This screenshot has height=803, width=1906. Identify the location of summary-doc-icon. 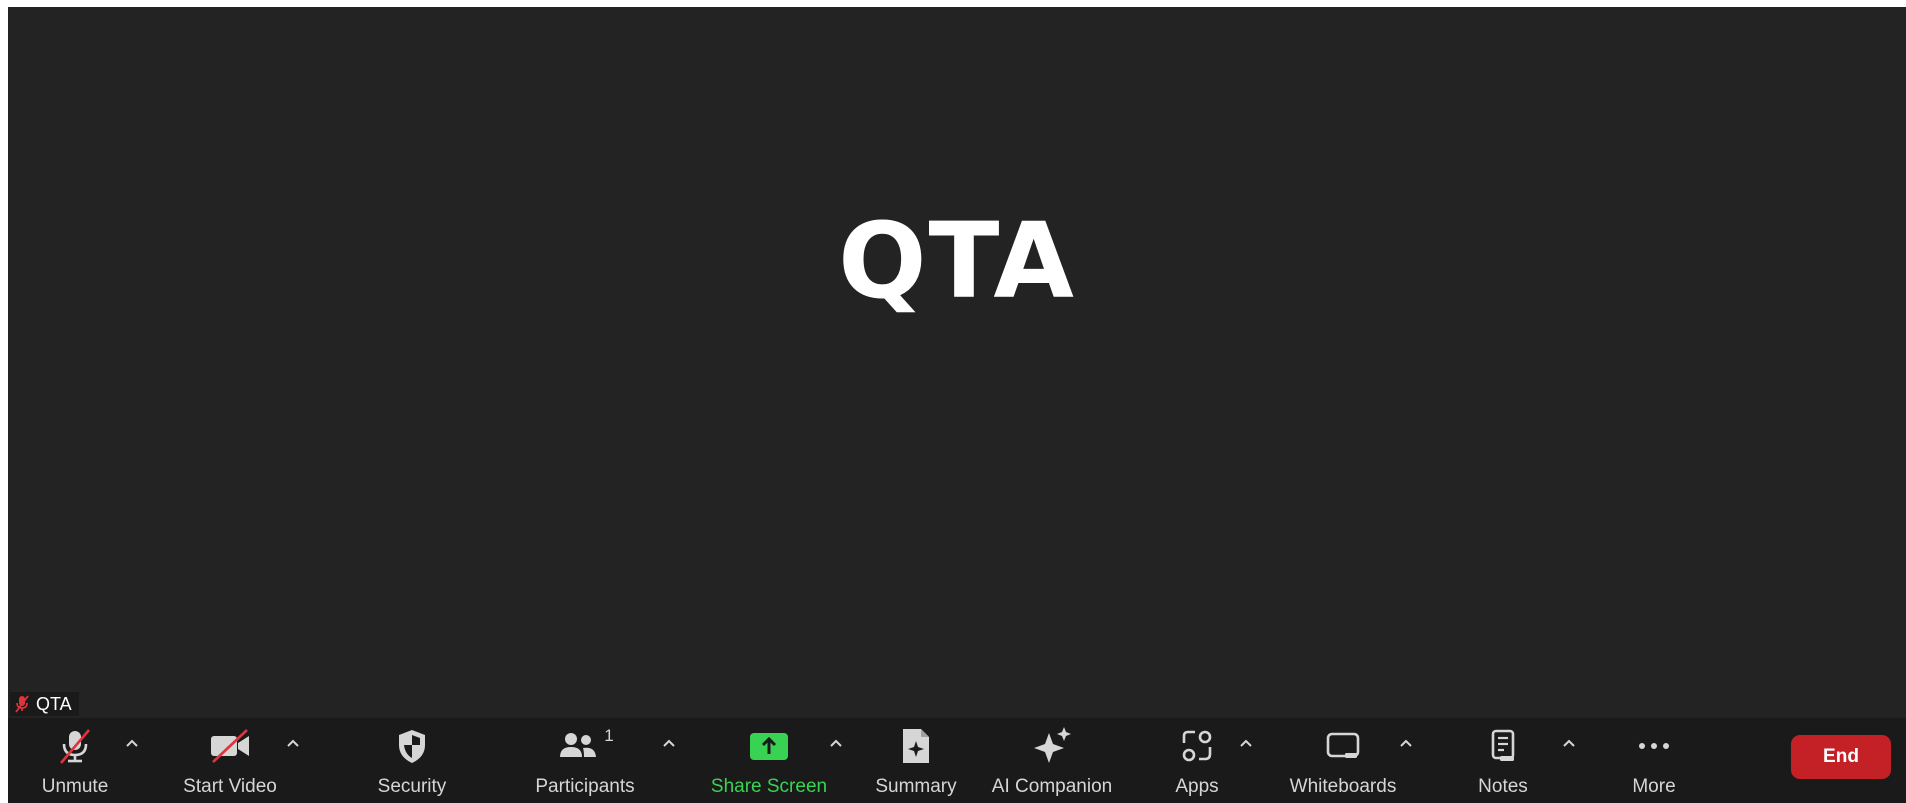
(916, 746).